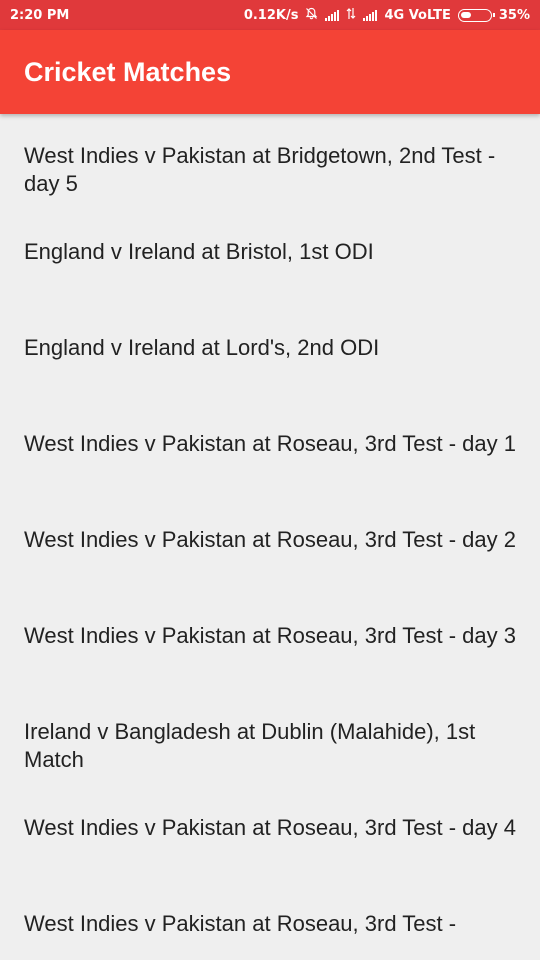 The height and width of the screenshot is (960, 540). Describe the element at coordinates (270, 72) in the screenshot. I see `app-bar: Cricket Matches` at that location.